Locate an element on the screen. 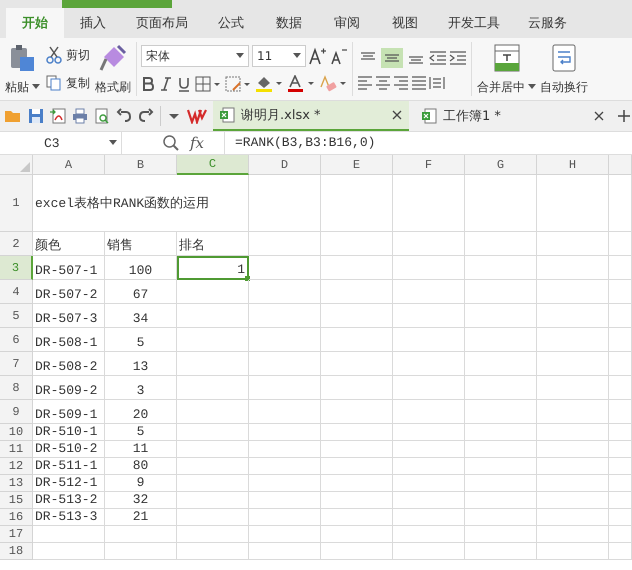 The image size is (632, 570). save-icon is located at coordinates (36, 116).